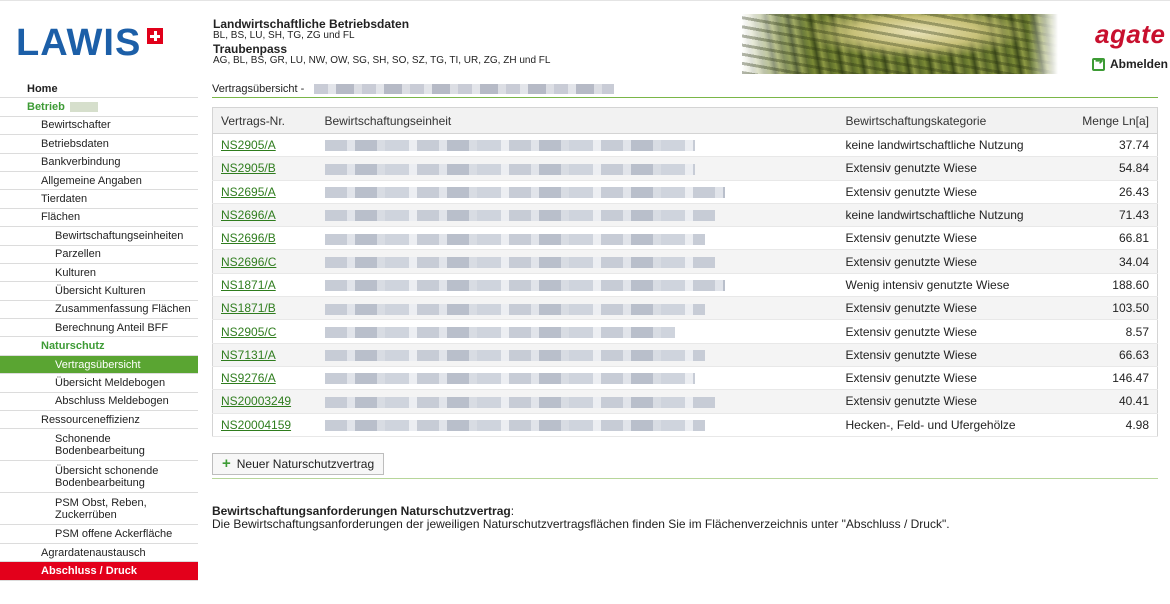 The width and height of the screenshot is (1170, 604). I want to click on sidebar-item-betriebsdaten: Betriebsdaten, so click(99, 144).